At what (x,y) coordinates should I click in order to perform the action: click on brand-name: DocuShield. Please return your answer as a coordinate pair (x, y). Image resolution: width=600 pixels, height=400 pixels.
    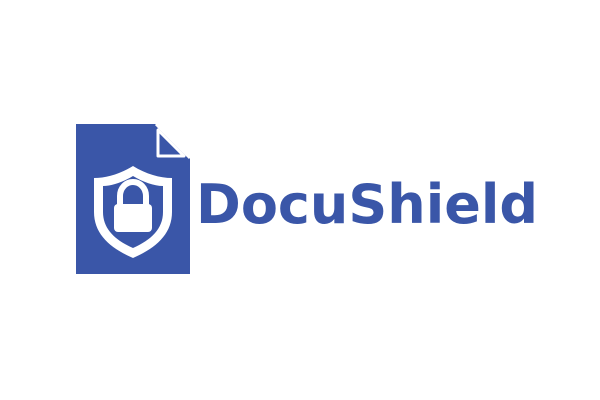
    Looking at the image, I should click on (367, 204).